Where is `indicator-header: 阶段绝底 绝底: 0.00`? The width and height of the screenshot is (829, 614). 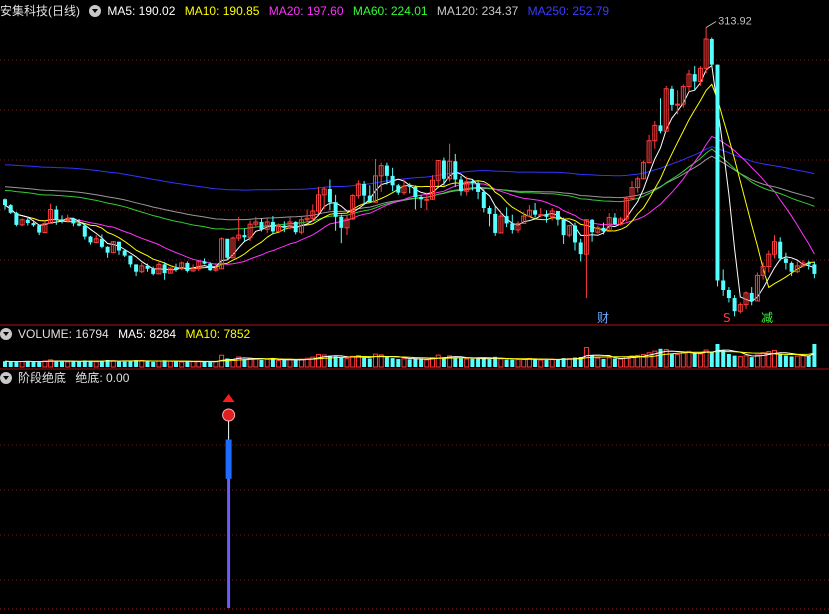
indicator-header: 阶段绝底 绝底: 0.00 is located at coordinates (67, 378).